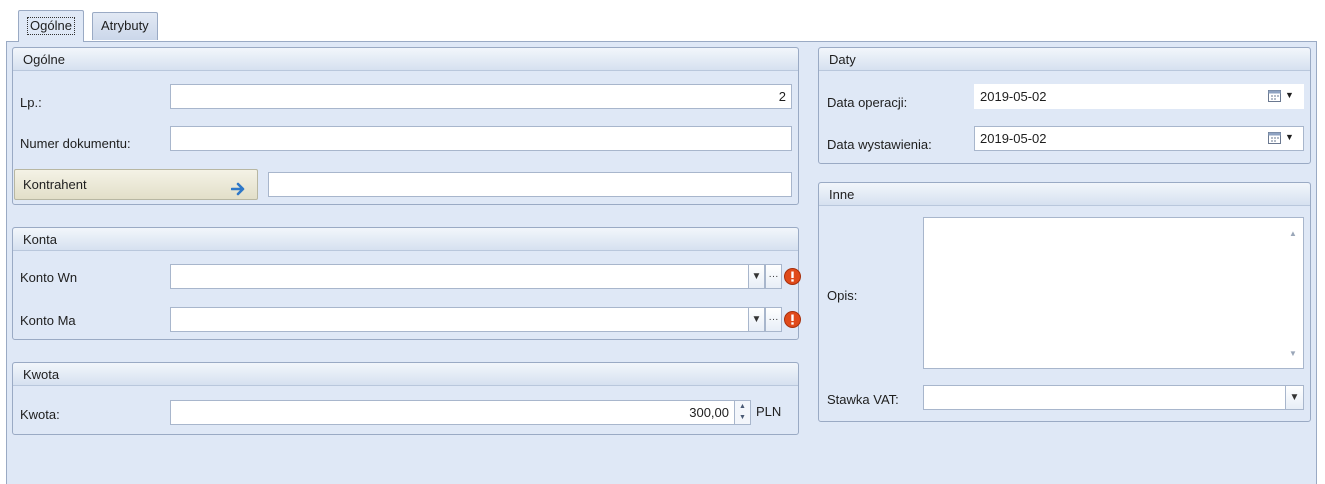  I want to click on opis-textarea, so click(1113, 293).